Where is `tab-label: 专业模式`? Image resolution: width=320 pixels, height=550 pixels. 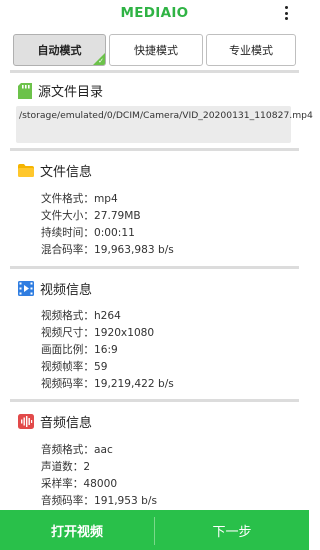 tab-label: 专业模式 is located at coordinates (251, 50).